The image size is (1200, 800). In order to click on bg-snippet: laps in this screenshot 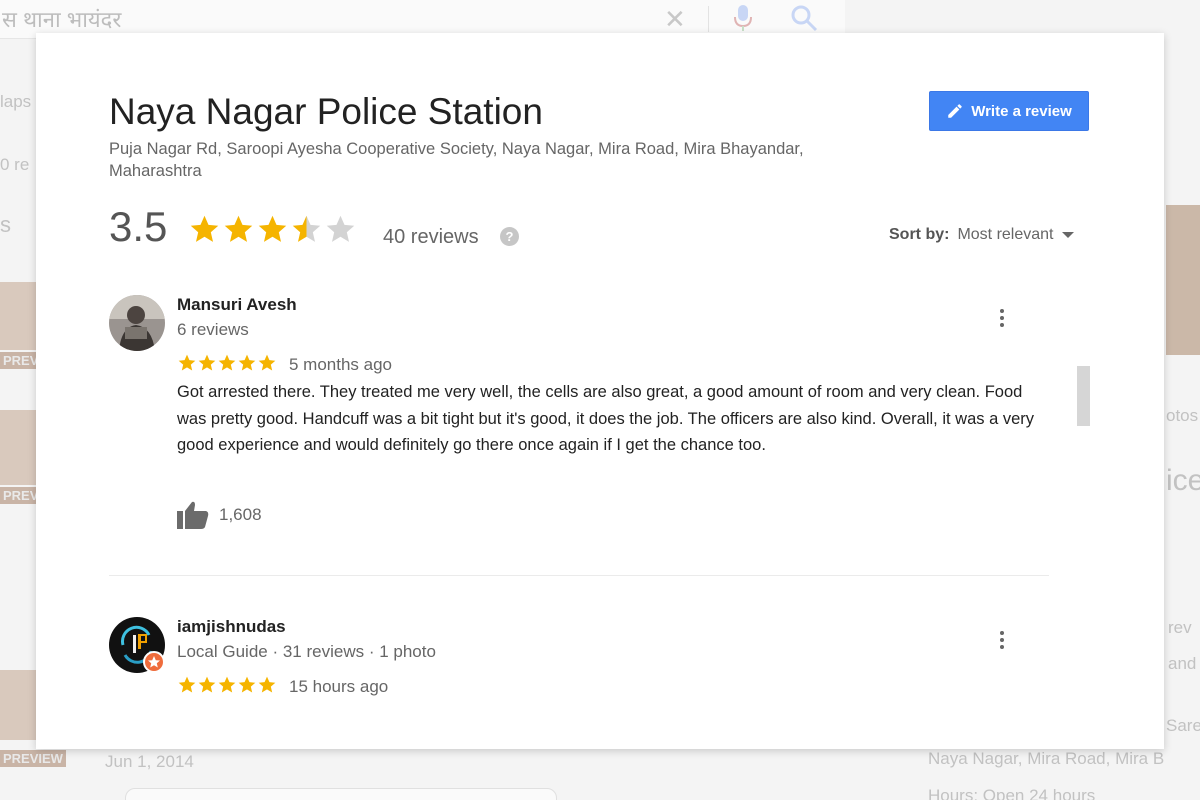, I will do `click(16, 101)`.